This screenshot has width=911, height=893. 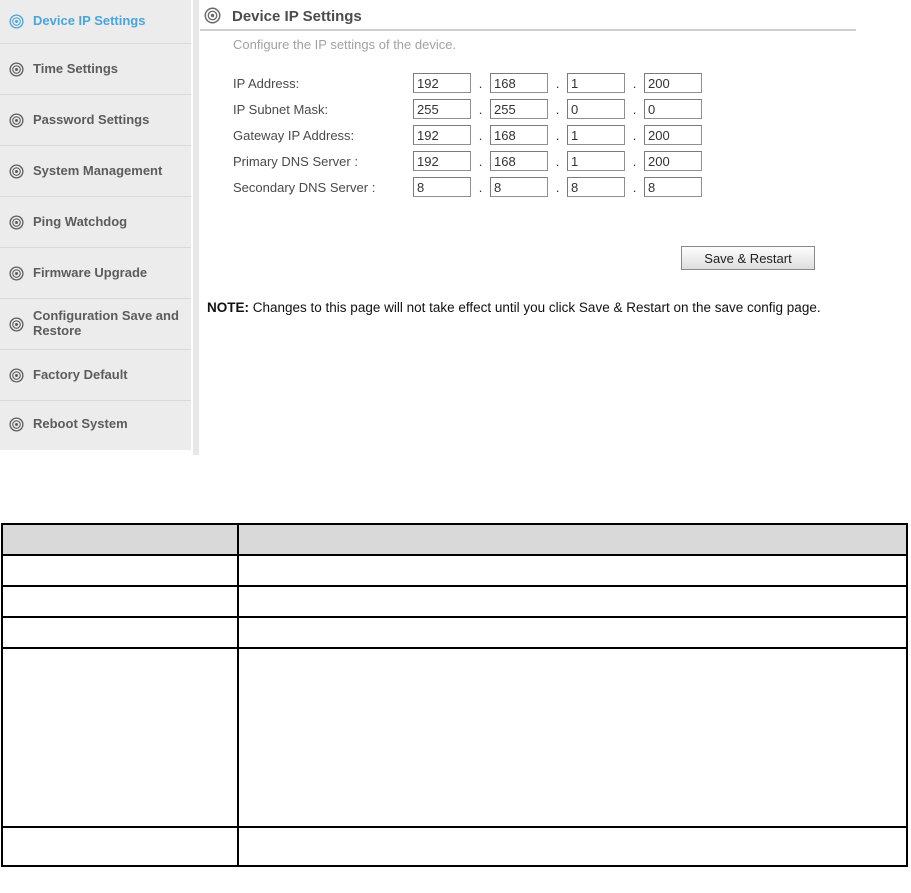 What do you see at coordinates (519, 187) in the screenshot?
I see `secondary-dns-octet-2-input` at bounding box center [519, 187].